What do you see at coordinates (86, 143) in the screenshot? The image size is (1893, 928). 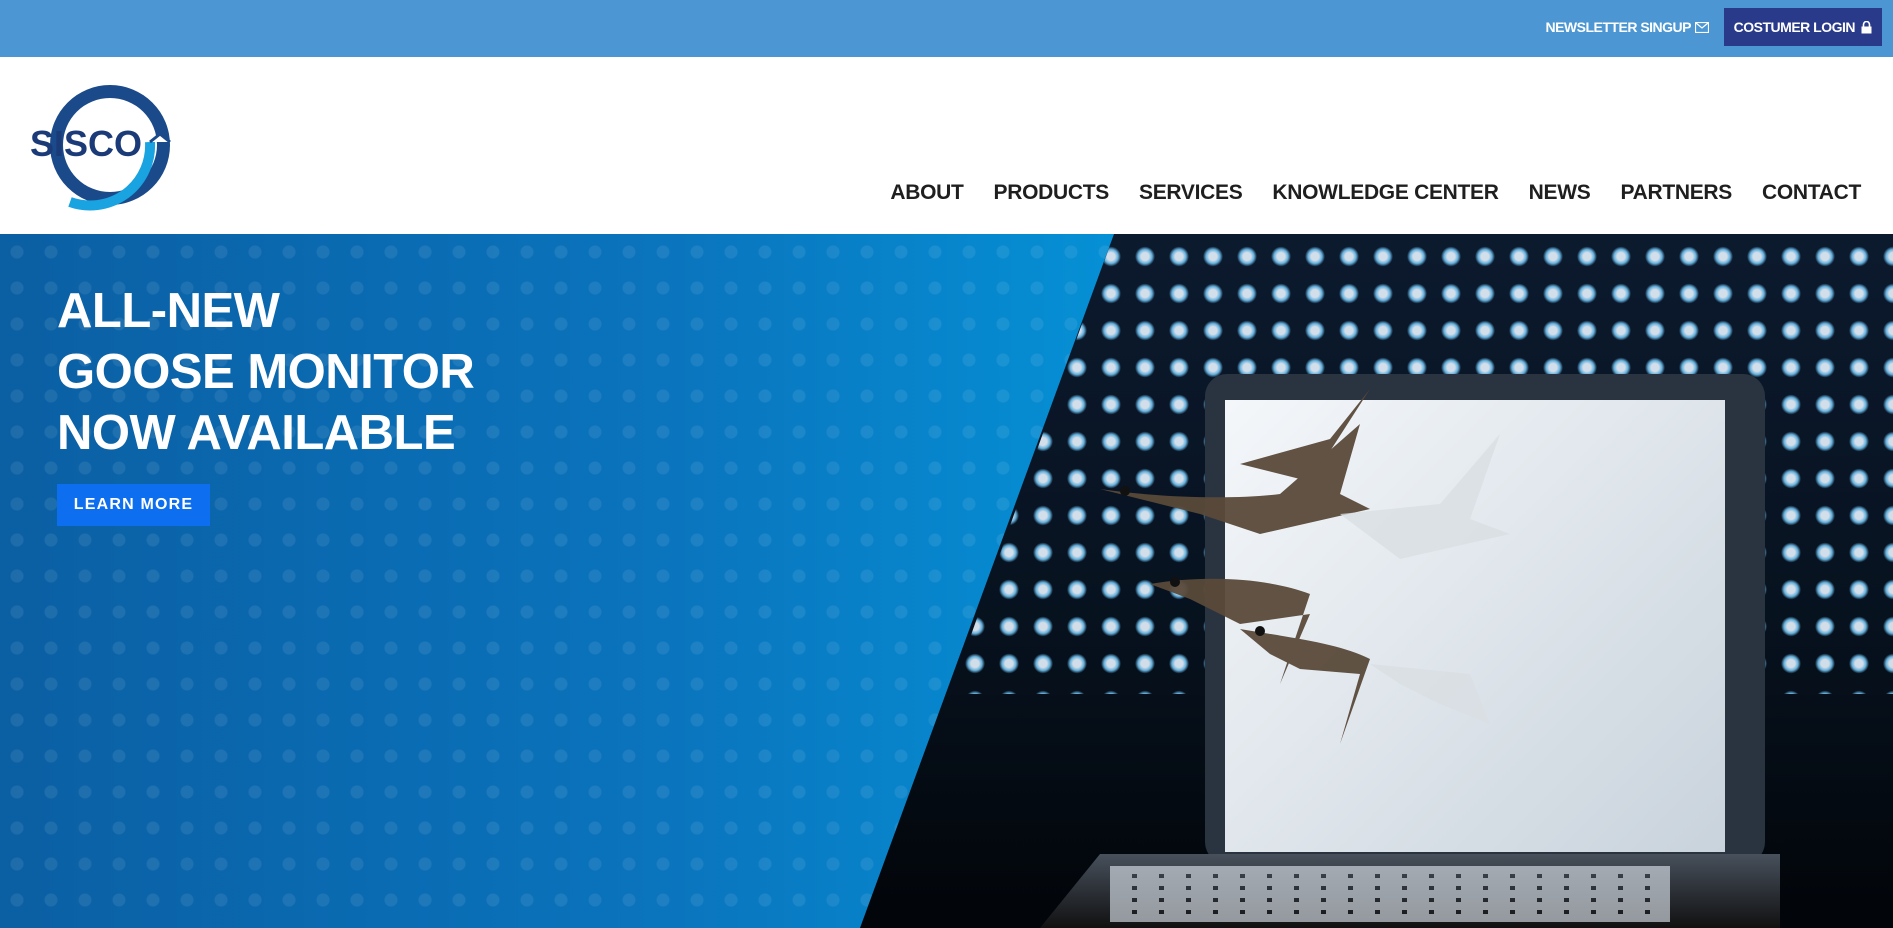 I see `logo-text: SISCO` at bounding box center [86, 143].